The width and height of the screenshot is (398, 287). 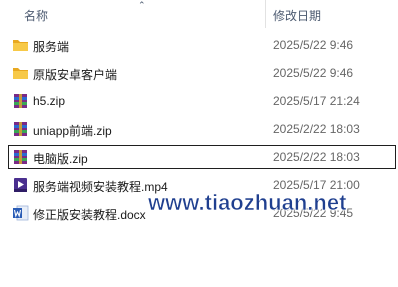 I want to click on column-header: 名称 ⌃ 修改日期, so click(x=199, y=14).